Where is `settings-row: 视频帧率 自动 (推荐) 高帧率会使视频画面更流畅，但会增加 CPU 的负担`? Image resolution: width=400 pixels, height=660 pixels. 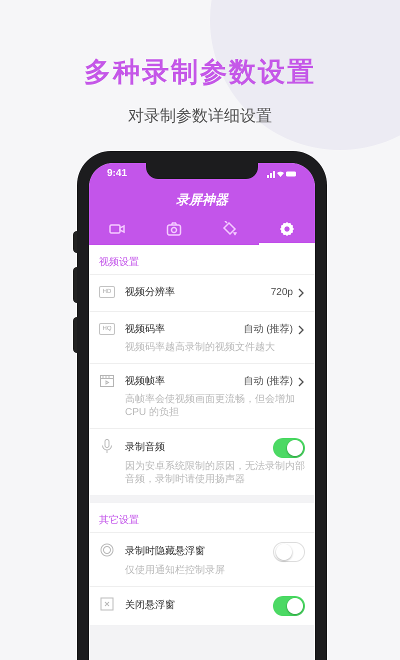 settings-row: 视频帧率 自动 (推荐) 高帧率会使视频画面更流畅，但会增加 CPU 的负担 is located at coordinates (202, 395).